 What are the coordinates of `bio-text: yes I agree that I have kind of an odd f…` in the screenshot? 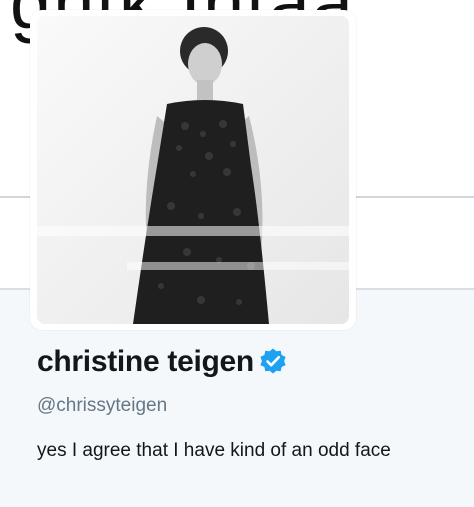 It's located at (214, 450).